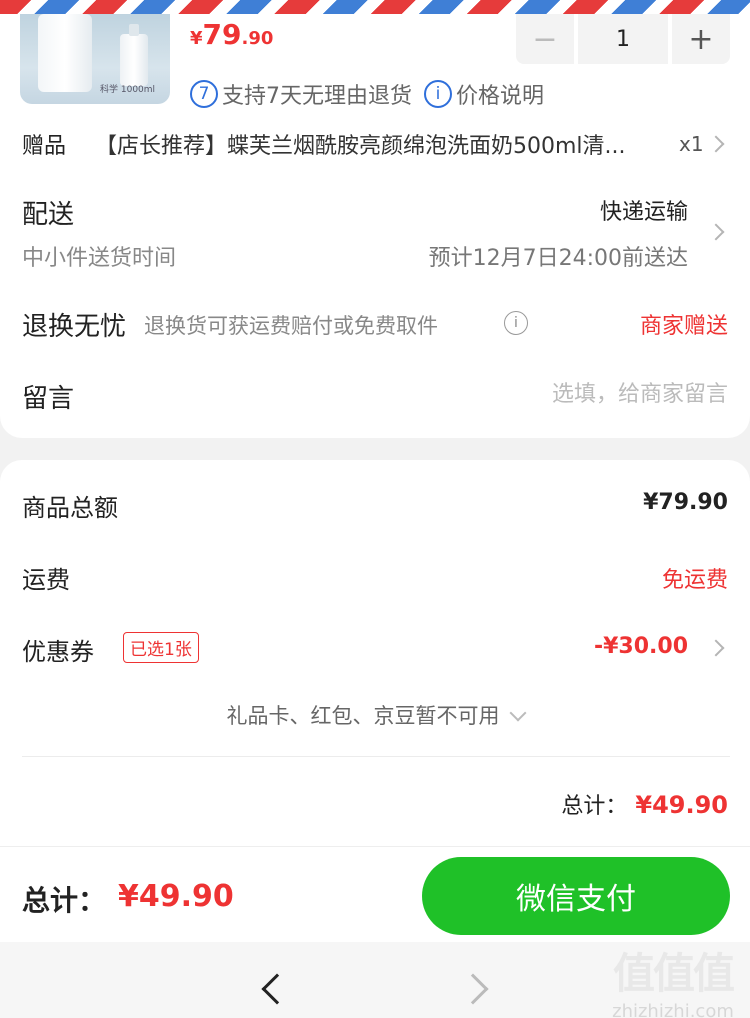 The width and height of the screenshot is (750, 1018). Describe the element at coordinates (48, 399) in the screenshot. I see `message-label: 留言` at that location.